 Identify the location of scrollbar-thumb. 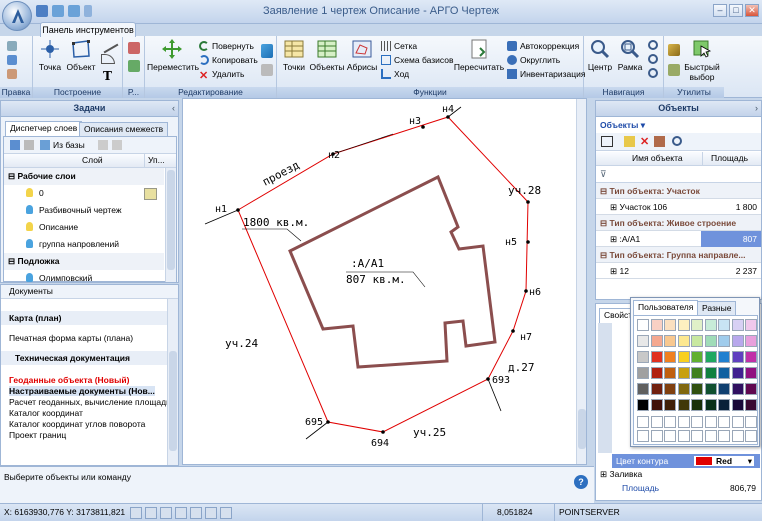
(171, 220).